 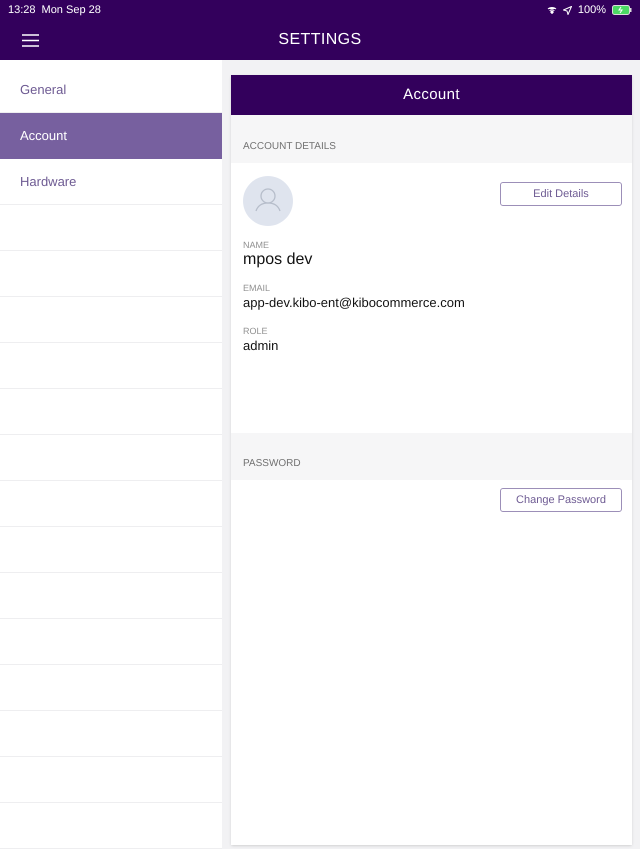 What do you see at coordinates (320, 40) in the screenshot?
I see `page-title: SETTINGS` at bounding box center [320, 40].